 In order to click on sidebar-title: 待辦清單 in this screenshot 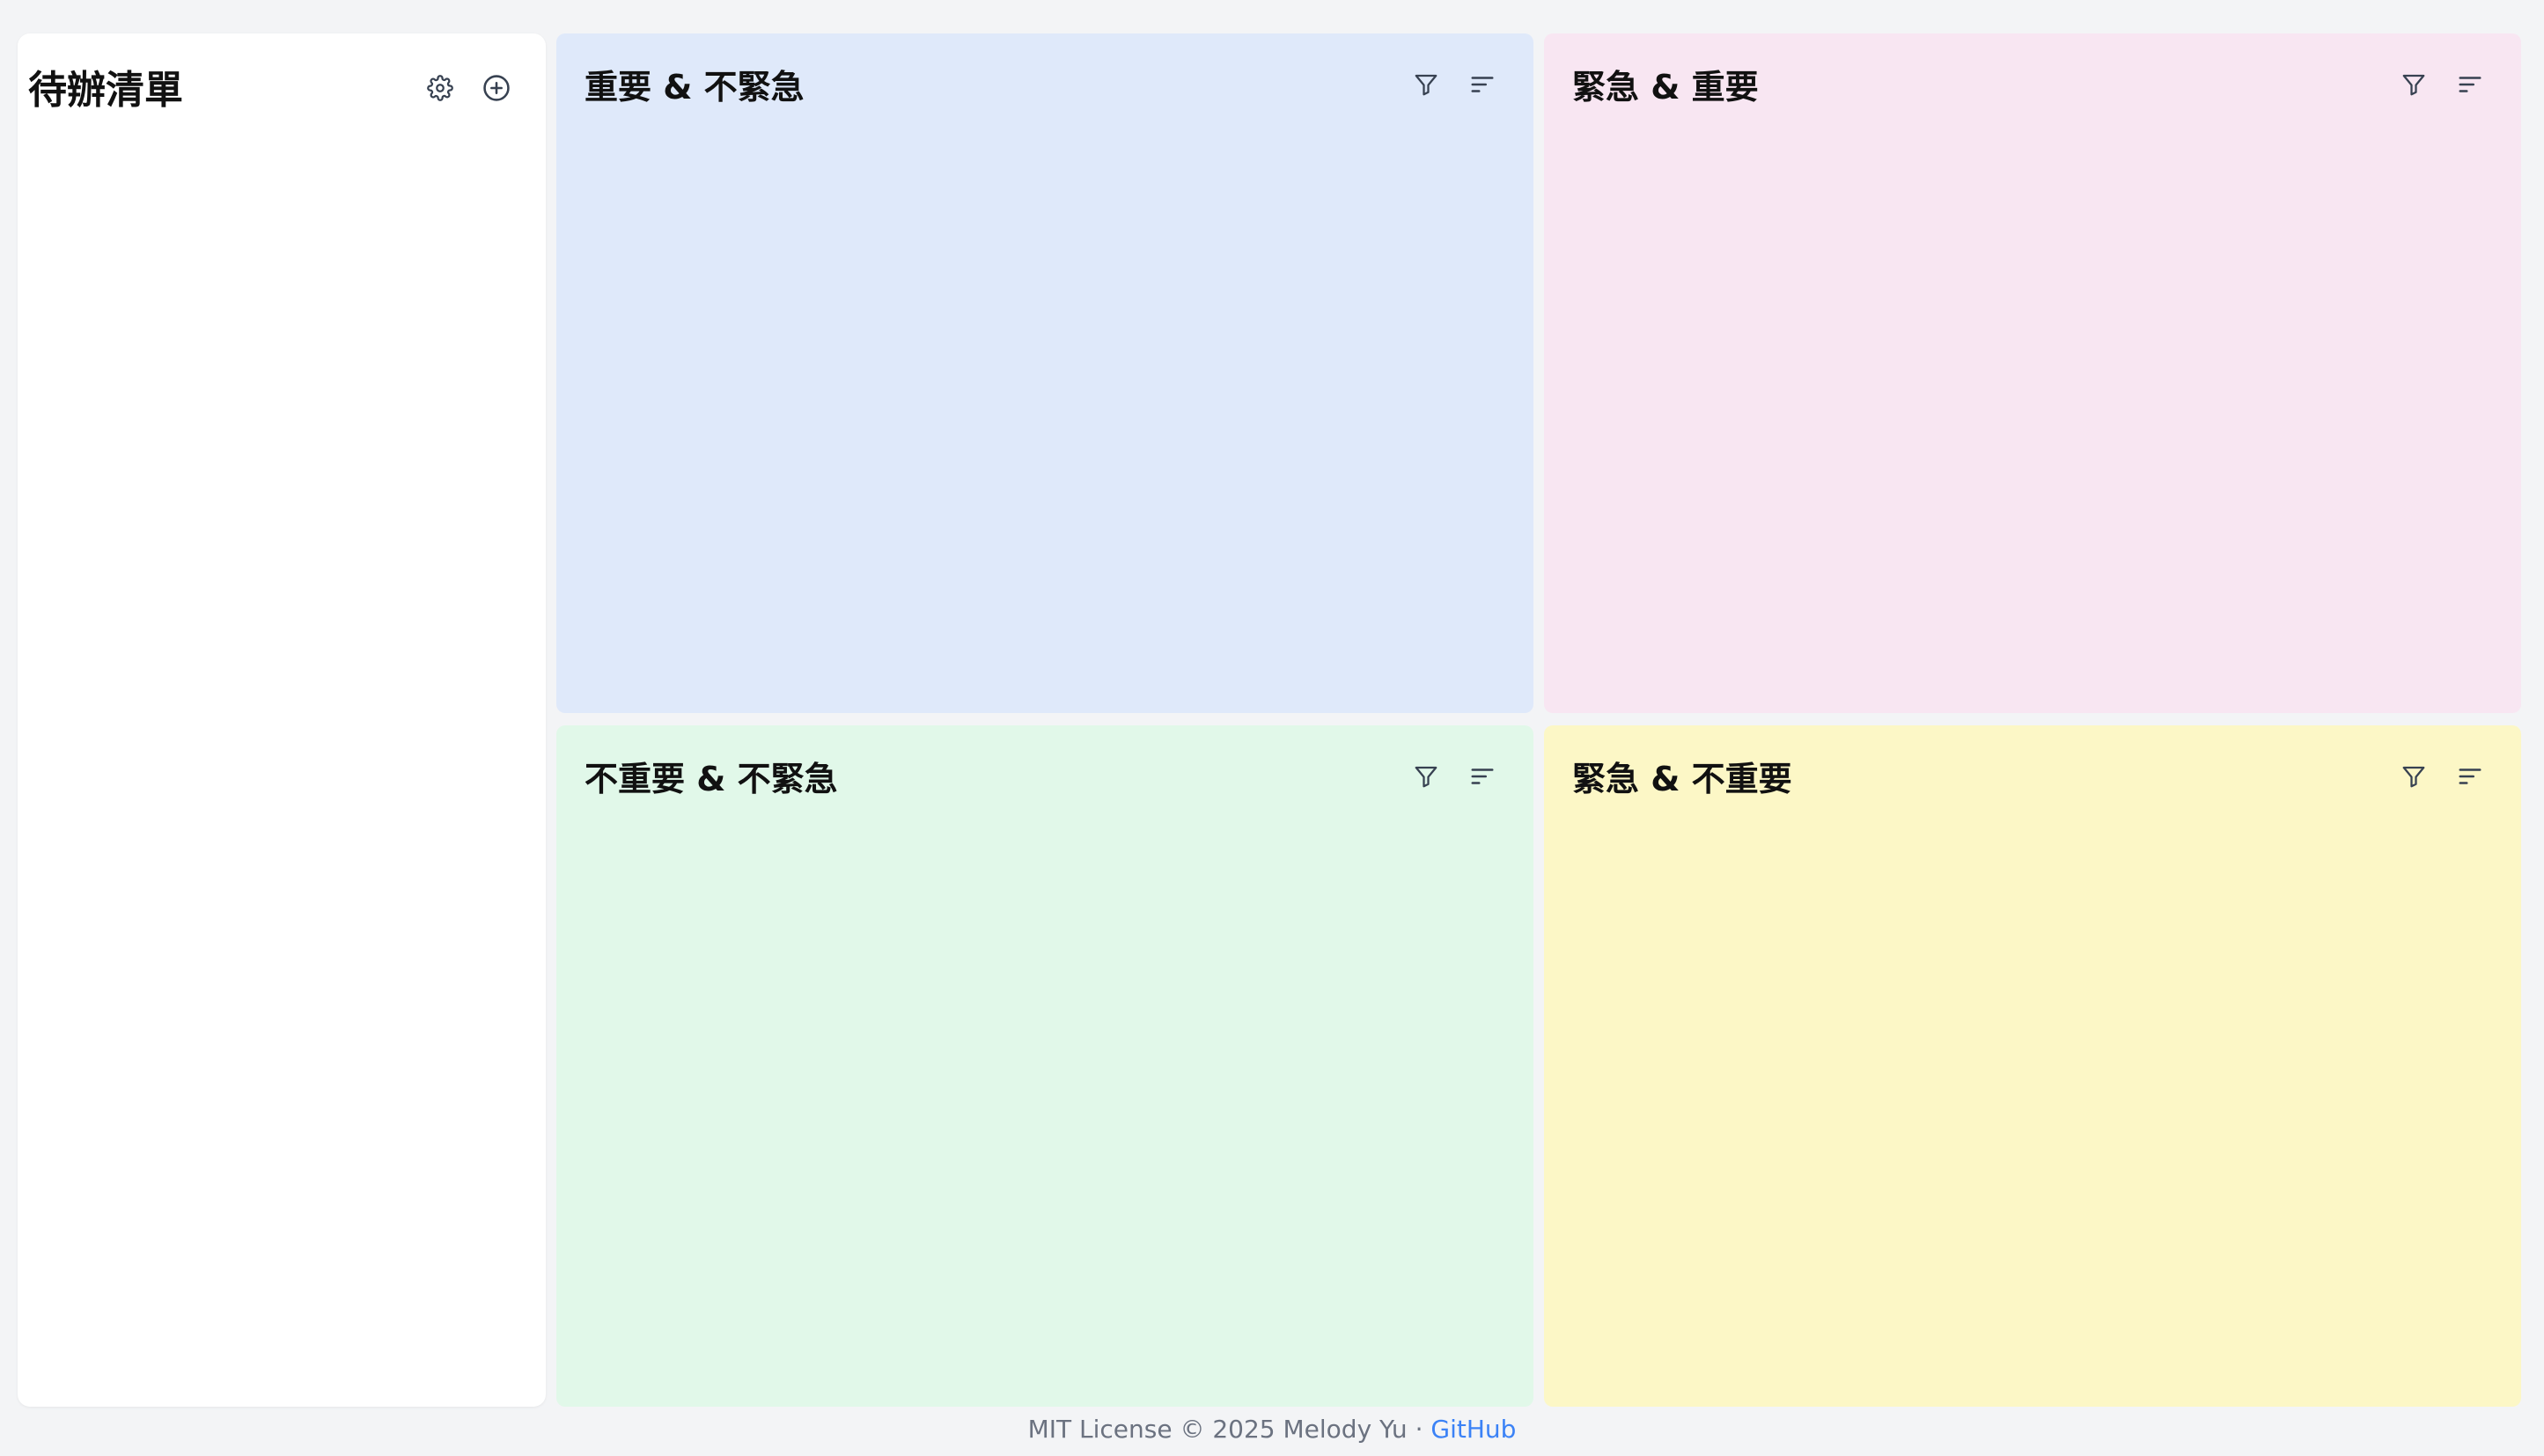, I will do `click(106, 90)`.